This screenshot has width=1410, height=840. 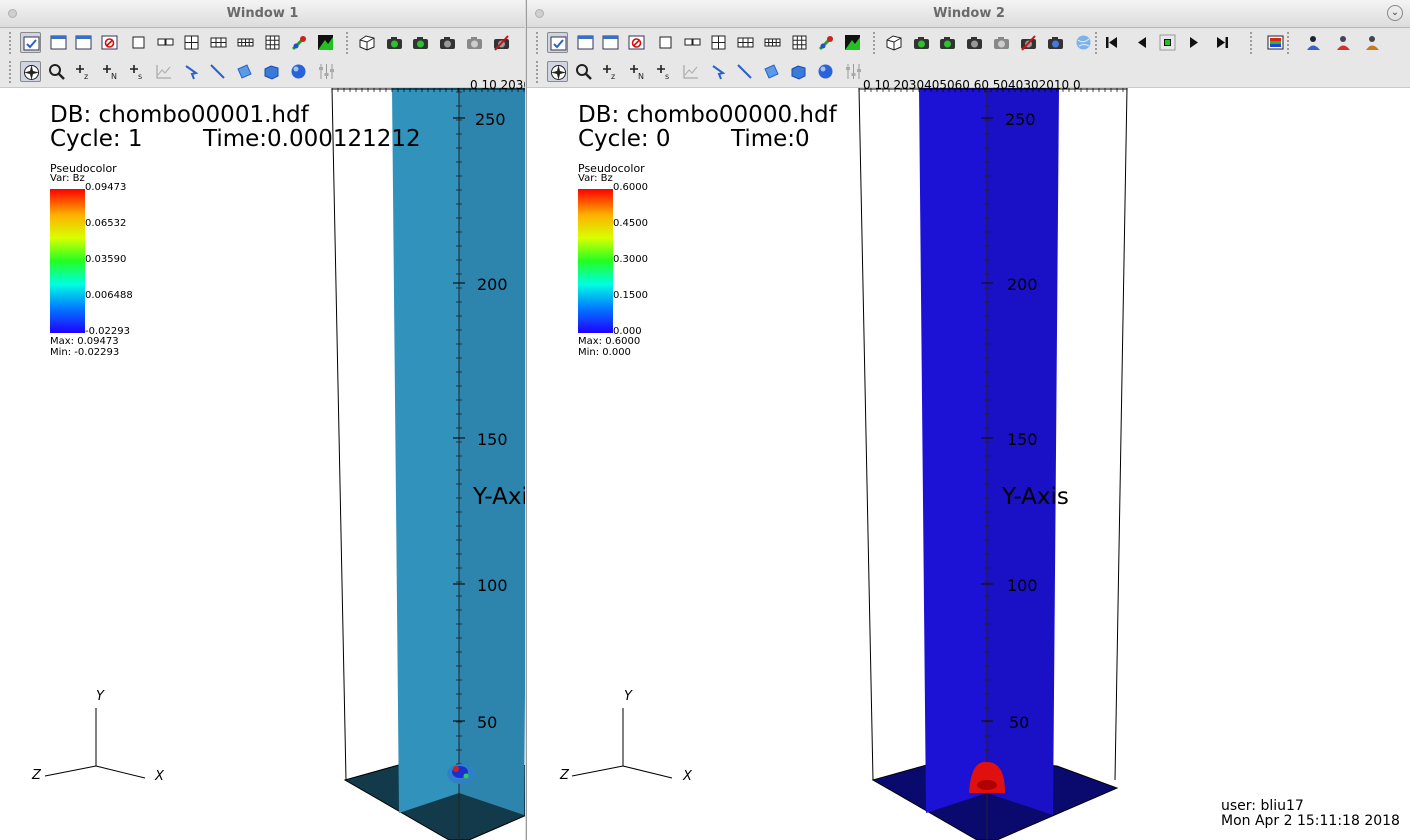 What do you see at coordinates (84, 341) in the screenshot?
I see `legend-max: Max: 0.09473` at bounding box center [84, 341].